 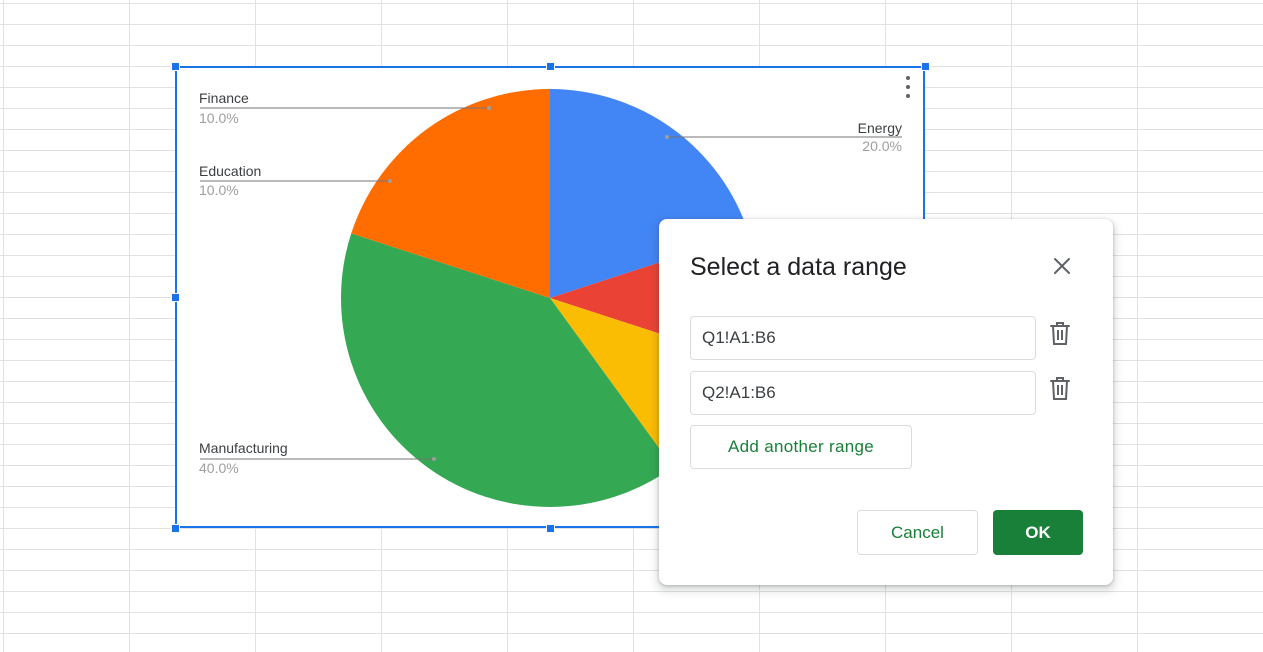 What do you see at coordinates (230, 171) in the screenshot?
I see `label-education-name: Education` at bounding box center [230, 171].